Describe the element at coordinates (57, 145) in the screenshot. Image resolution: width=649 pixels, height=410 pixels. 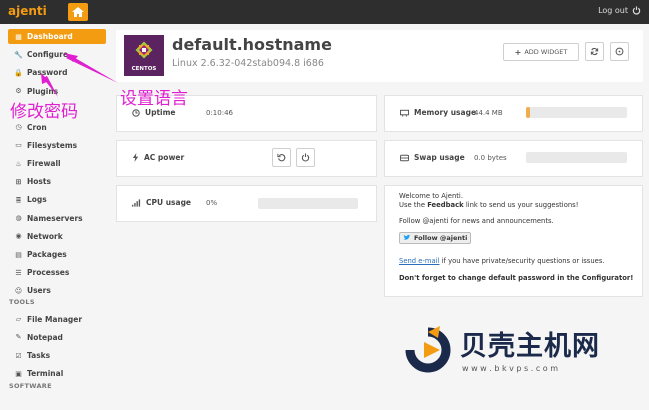
I see `sidebar-item-filesystems: ▭ Filesystems` at that location.